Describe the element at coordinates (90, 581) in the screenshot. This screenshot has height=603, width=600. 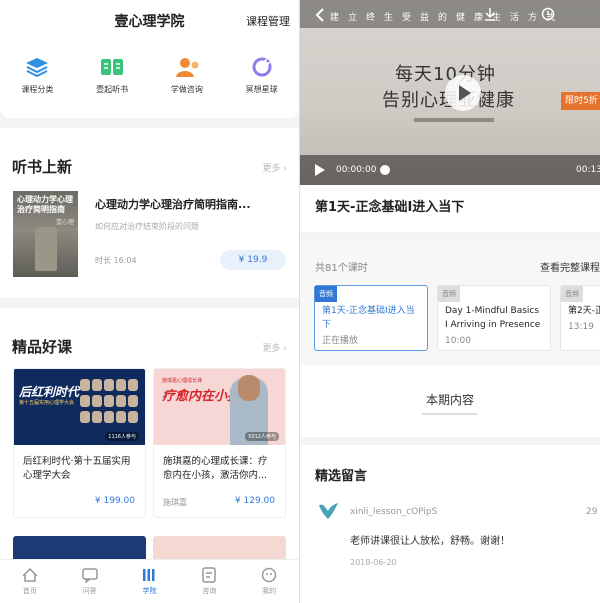
I see `tab-qa: 问答` at that location.